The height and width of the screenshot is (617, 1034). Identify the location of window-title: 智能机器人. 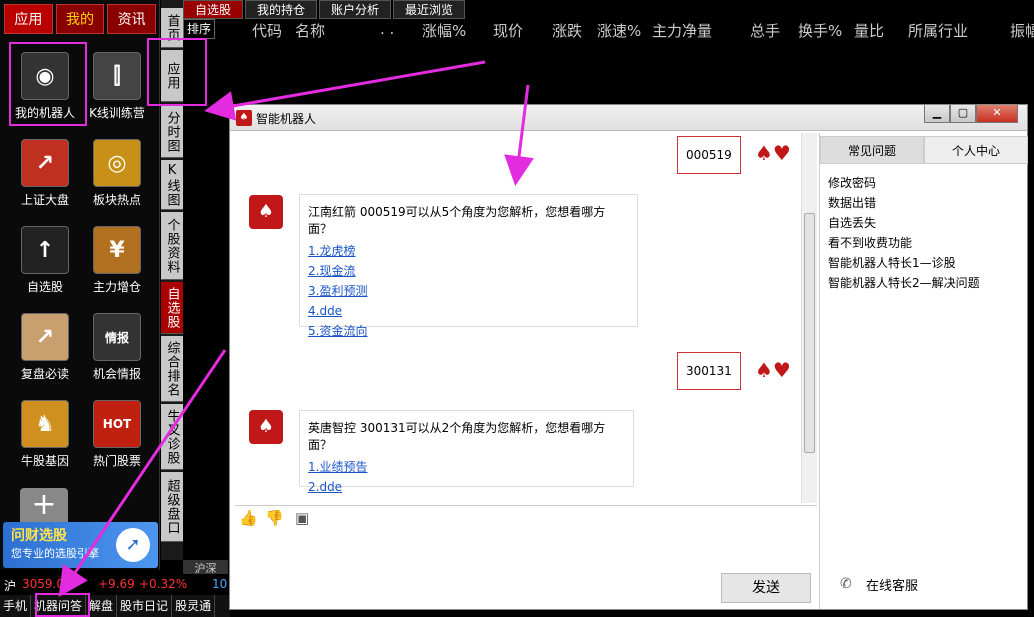
(286, 119).